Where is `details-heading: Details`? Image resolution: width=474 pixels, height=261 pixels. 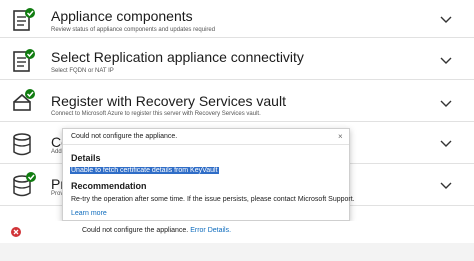 details-heading: Details is located at coordinates (86, 158).